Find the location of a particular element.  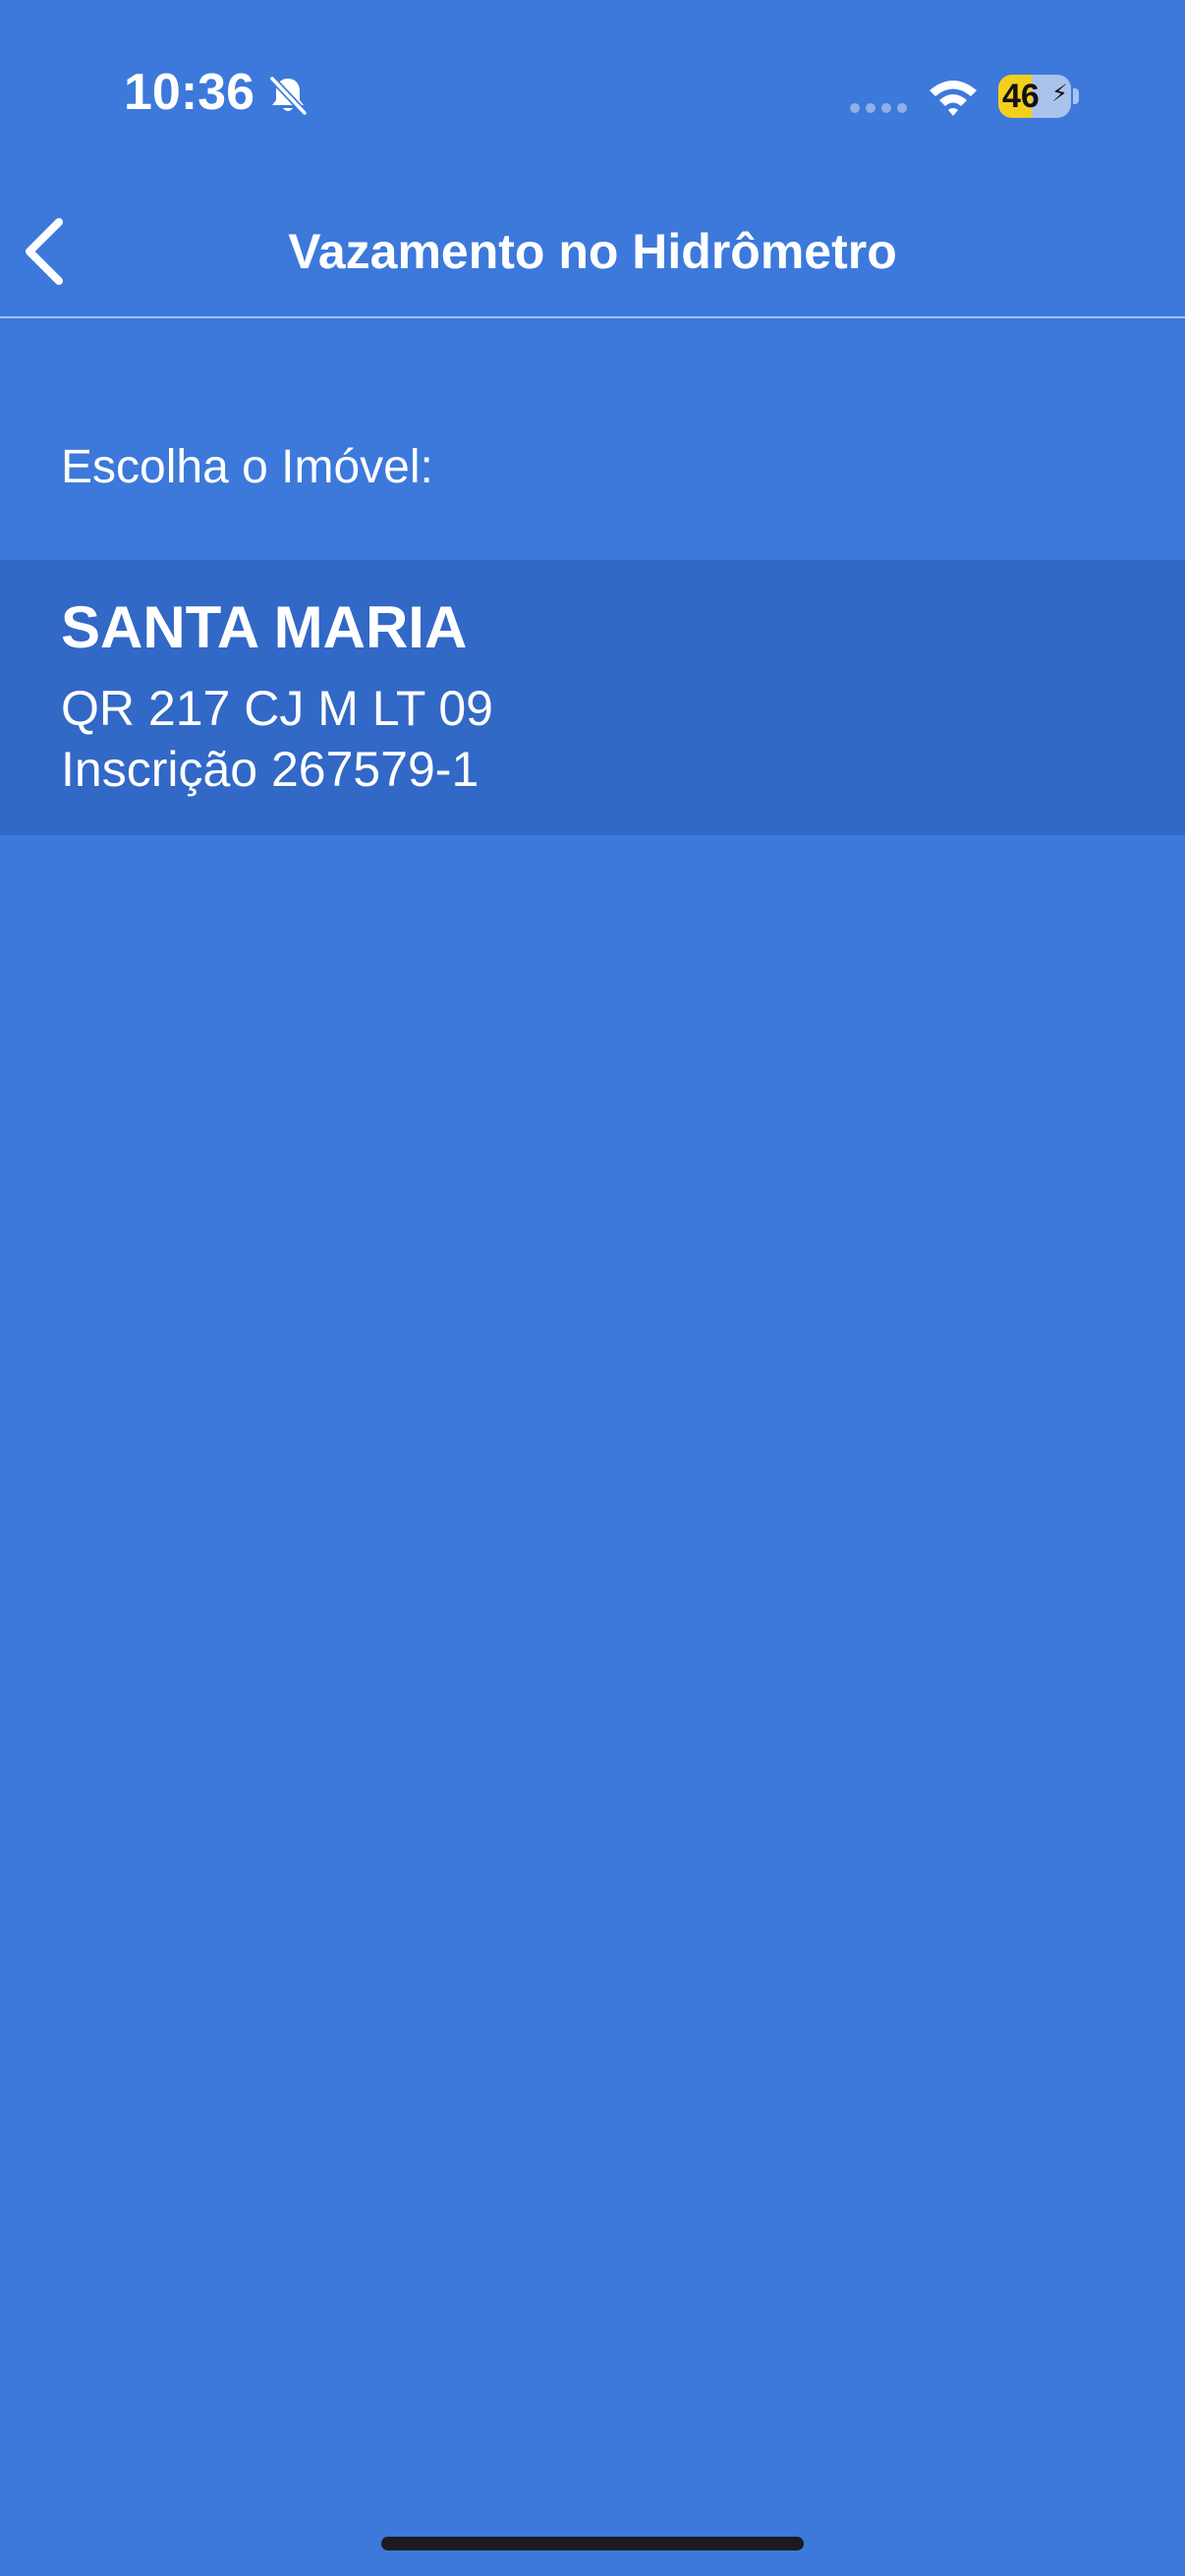

navigation-bar: Vazamento no Hidrômetro is located at coordinates (592, 255).